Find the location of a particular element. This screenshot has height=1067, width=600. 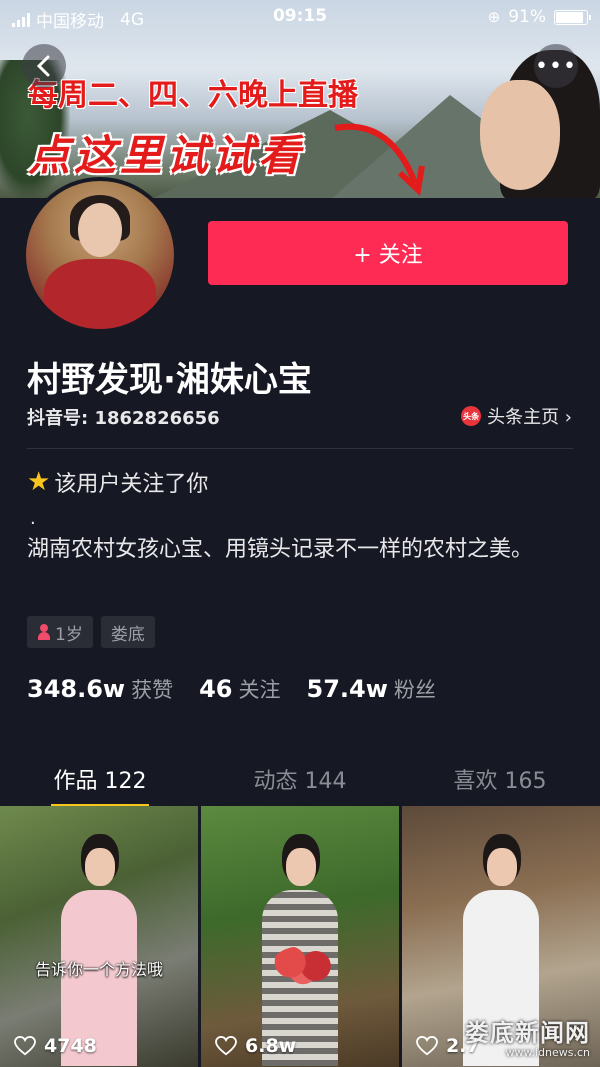

avatar-image is located at coordinates (100, 255).